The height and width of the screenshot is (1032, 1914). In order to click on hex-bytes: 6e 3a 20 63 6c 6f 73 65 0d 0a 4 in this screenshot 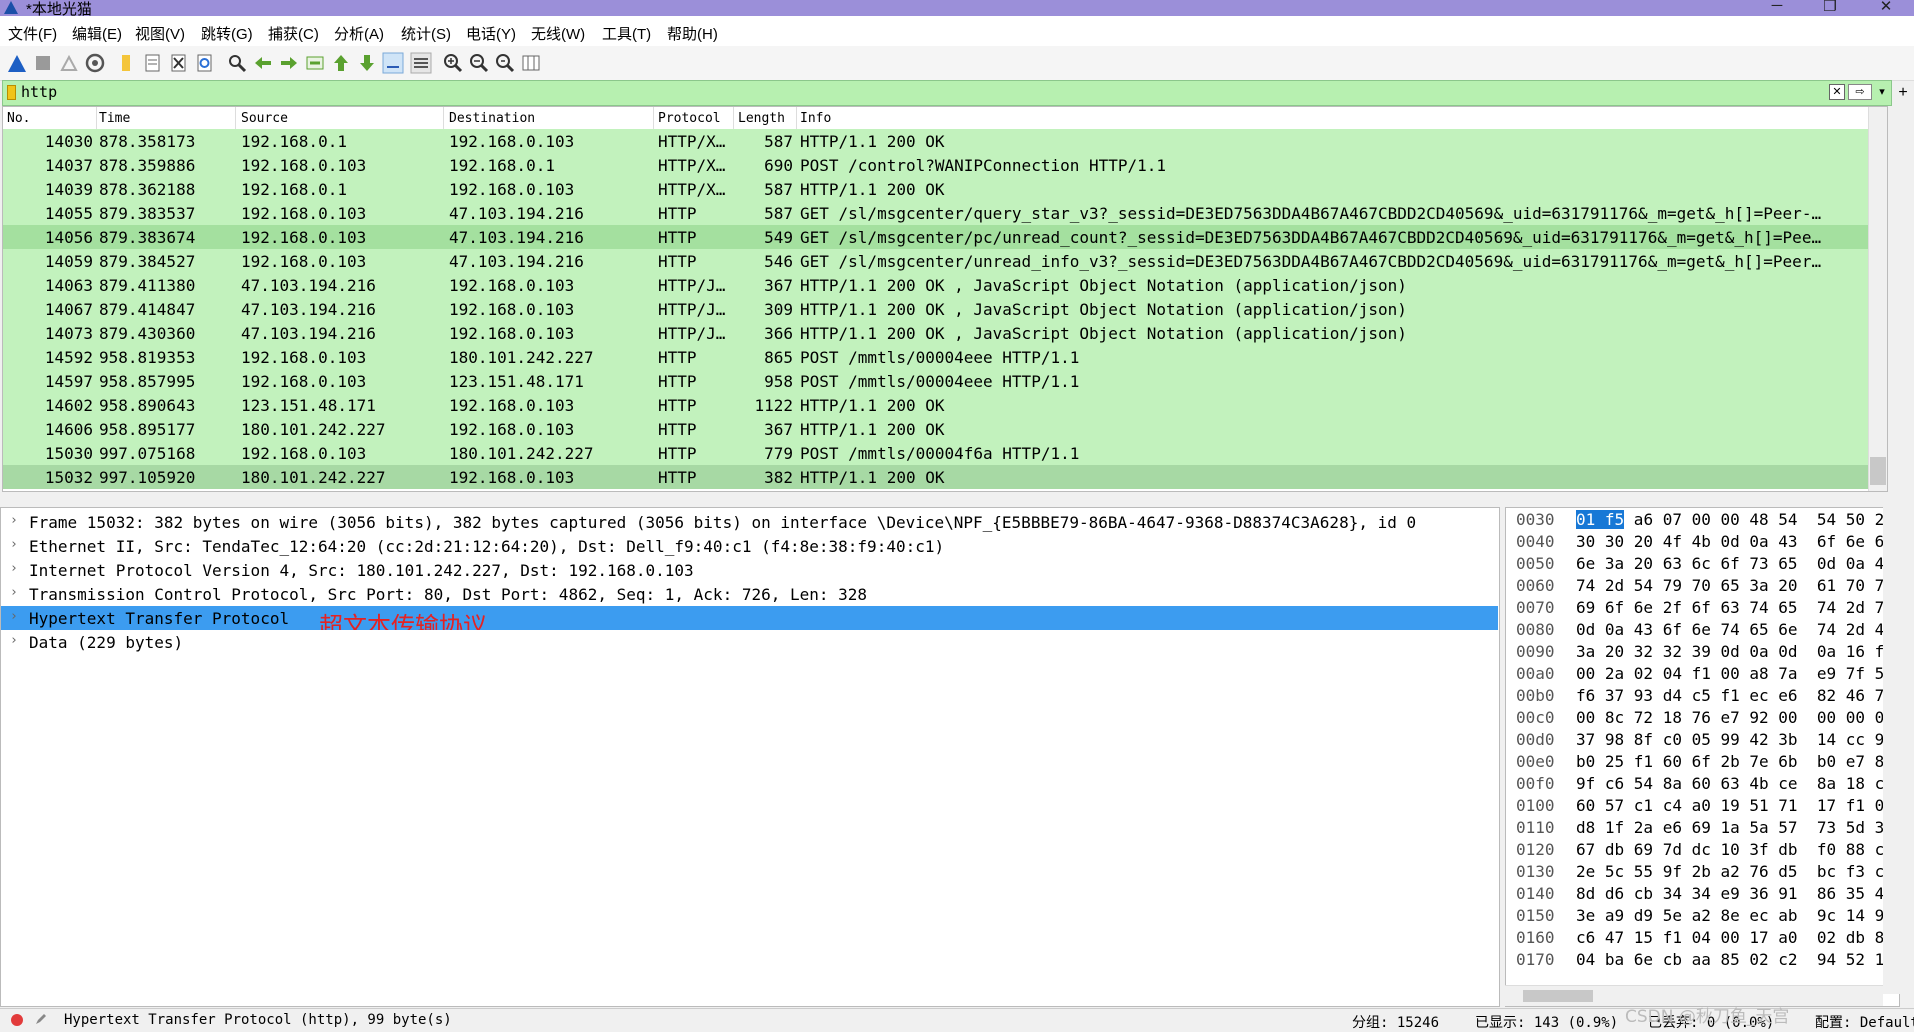, I will do `click(1730, 563)`.